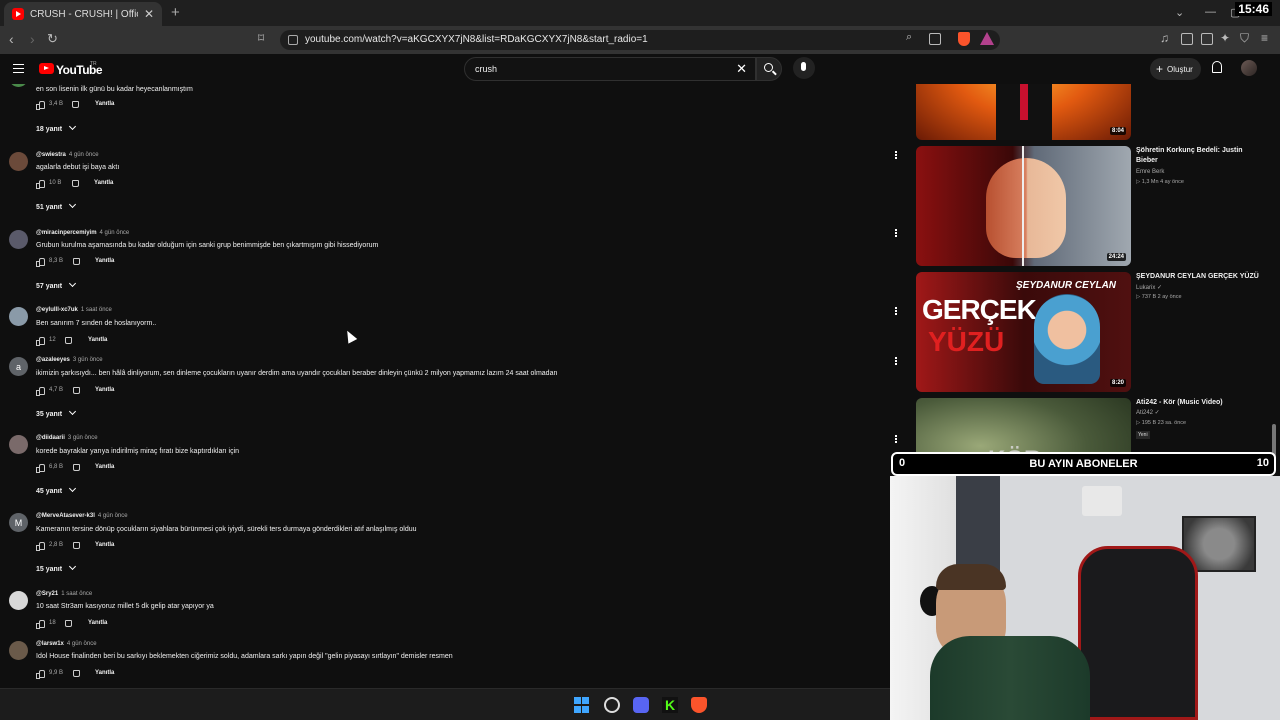 The width and height of the screenshot is (1280, 720). Describe the element at coordinates (1023, 206) in the screenshot. I see `video-thumbnail: 24:24` at that location.